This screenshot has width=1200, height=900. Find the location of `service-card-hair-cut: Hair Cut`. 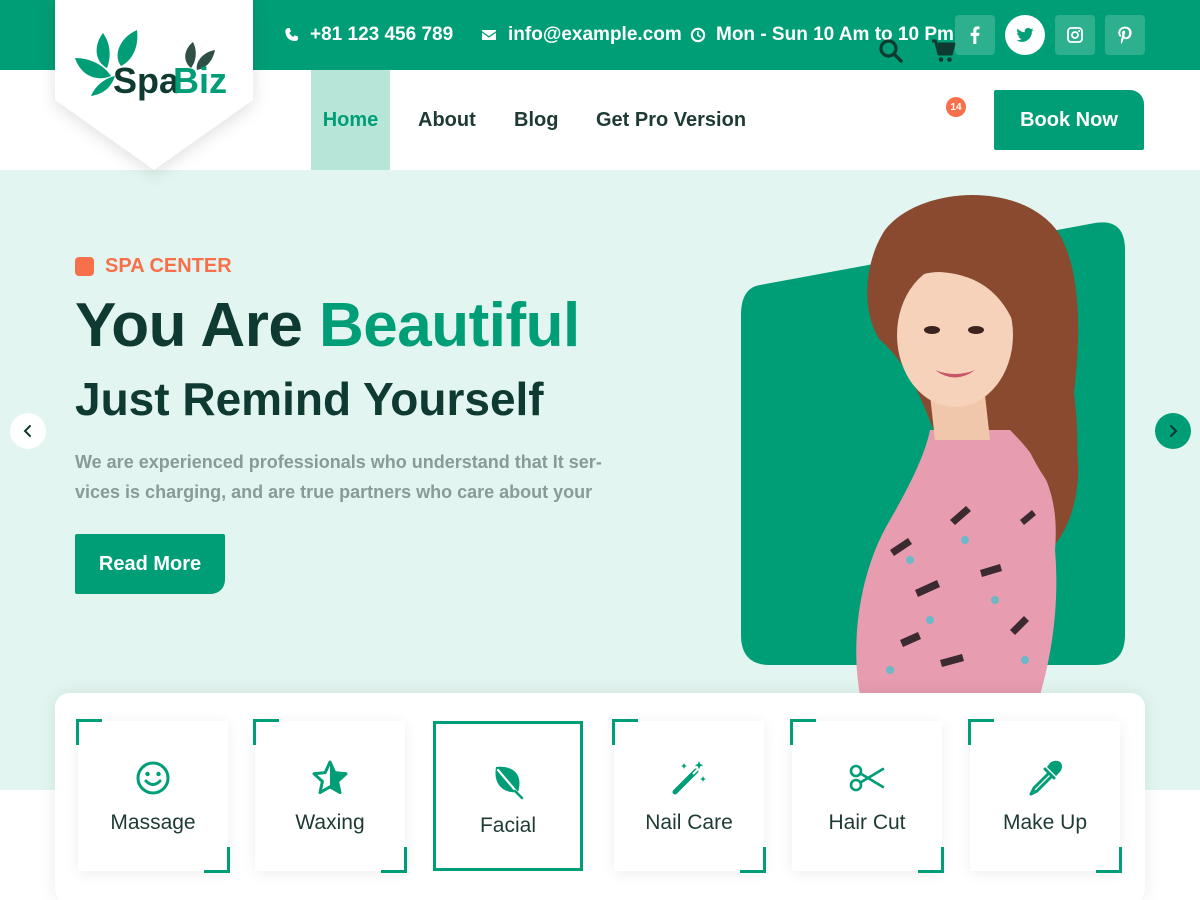

service-card-hair-cut: Hair Cut is located at coordinates (867, 796).